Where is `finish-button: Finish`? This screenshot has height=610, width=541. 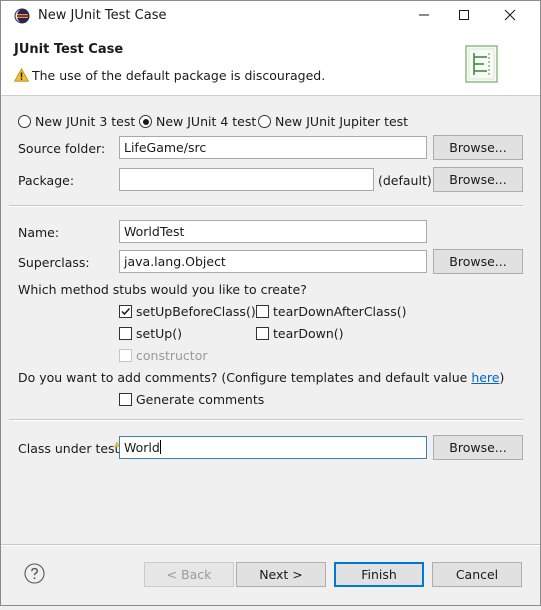 finish-button: Finish is located at coordinates (379, 574).